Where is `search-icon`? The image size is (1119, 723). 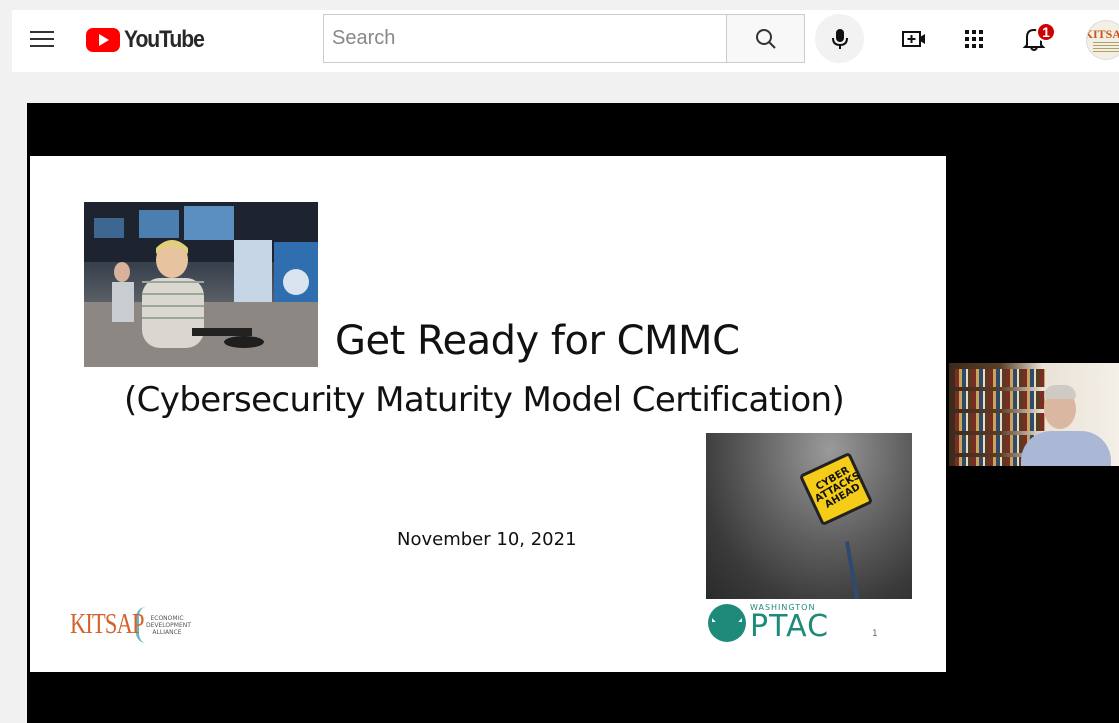
search-icon is located at coordinates (765, 38).